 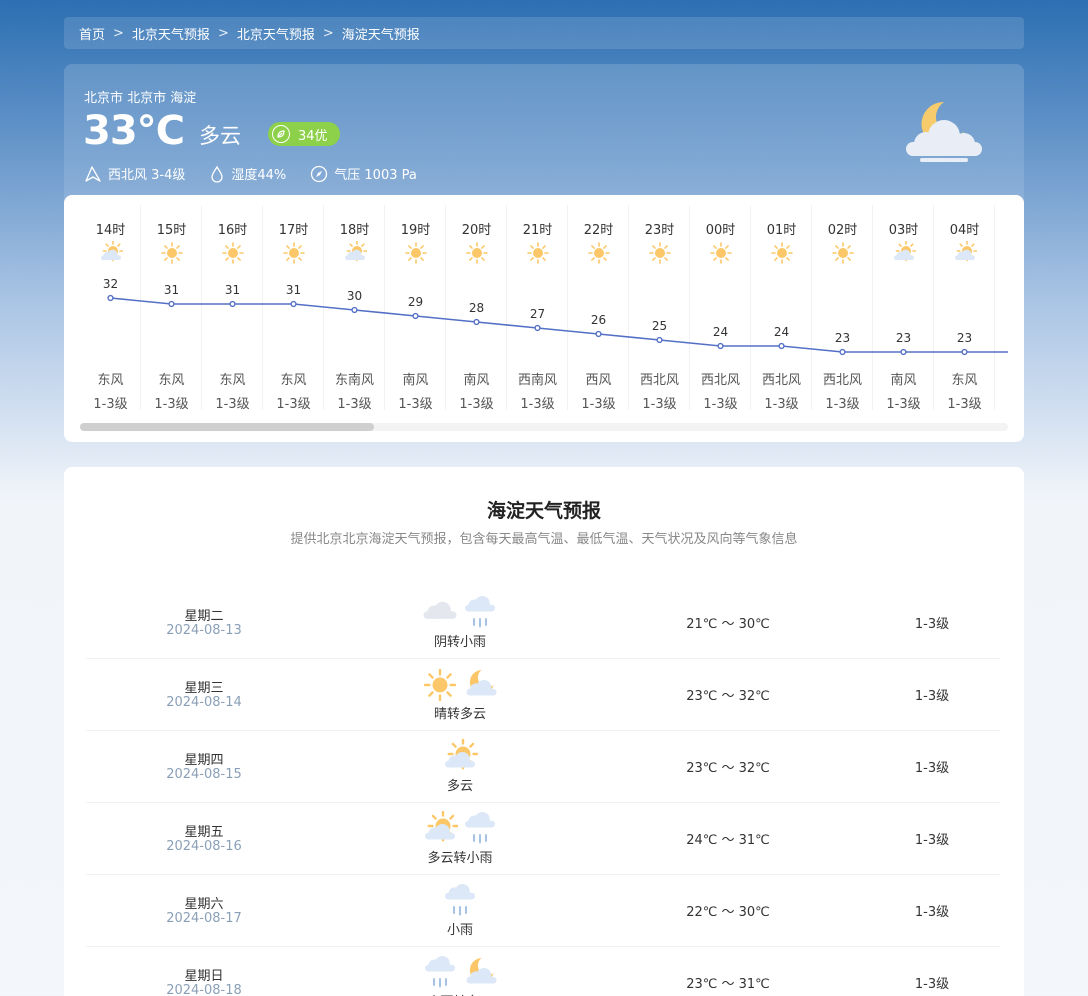 What do you see at coordinates (544, 539) in the screenshot?
I see `forecast-subtitle: 提供北京北京海淀天气预报，包含每天最高气温、最低气温、天气状况及风向等气象信息` at bounding box center [544, 539].